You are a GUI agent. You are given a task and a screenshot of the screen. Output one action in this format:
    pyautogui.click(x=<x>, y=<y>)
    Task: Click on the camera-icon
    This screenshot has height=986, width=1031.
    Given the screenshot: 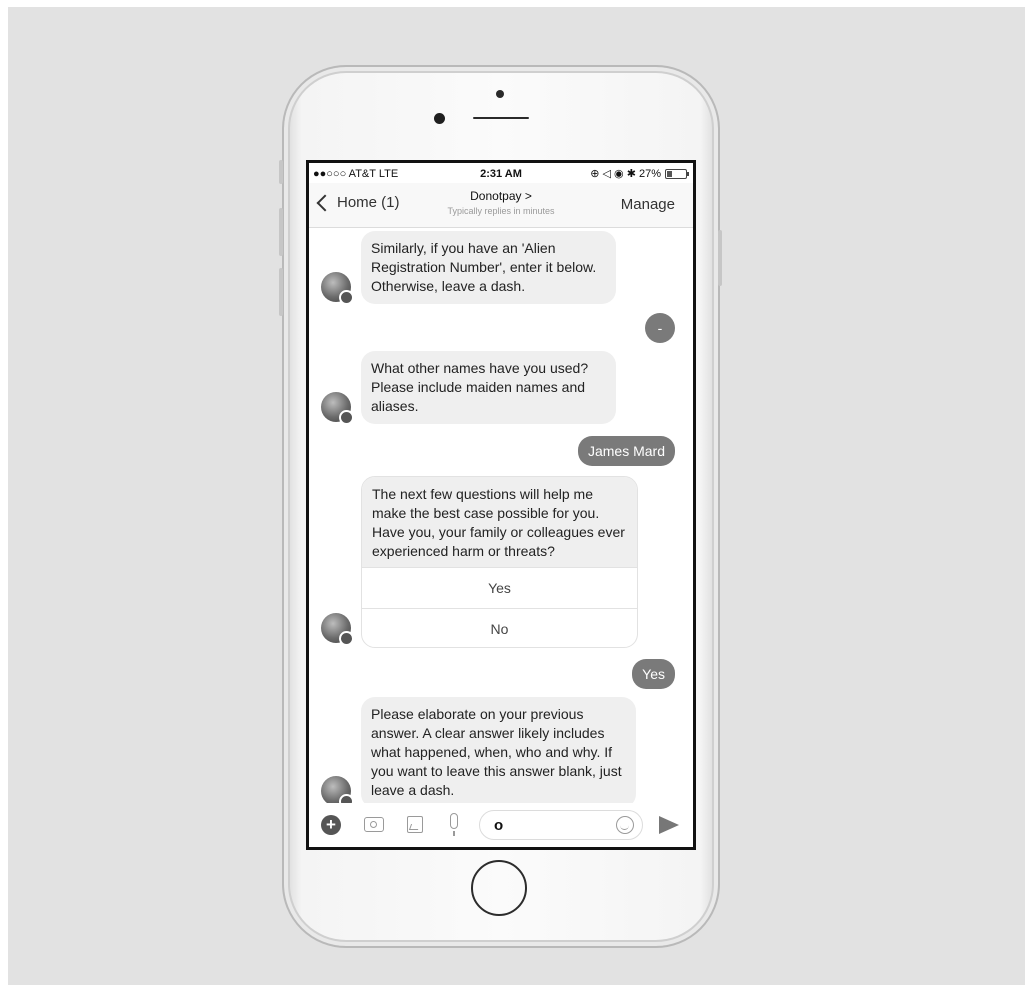 What is the action you would take?
    pyautogui.click(x=374, y=824)
    